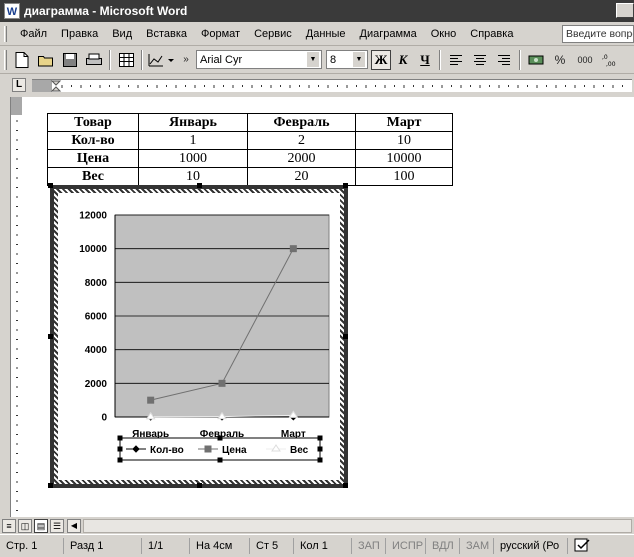 Image resolution: width=634 pixels, height=557 pixels. What do you see at coordinates (336, 86) in the screenshot?
I see `ruler-ticks` at bounding box center [336, 86].